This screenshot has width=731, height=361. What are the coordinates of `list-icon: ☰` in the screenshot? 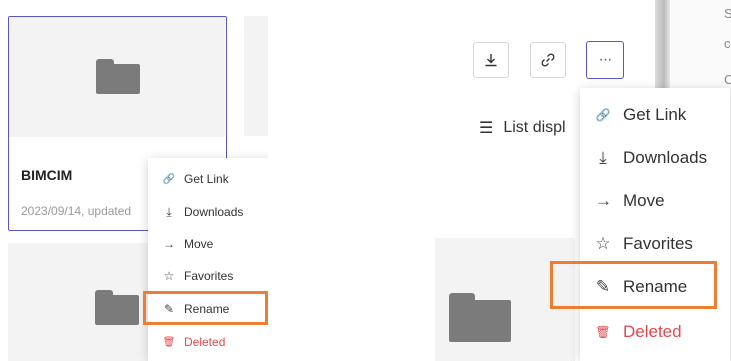 It's located at (486, 128).